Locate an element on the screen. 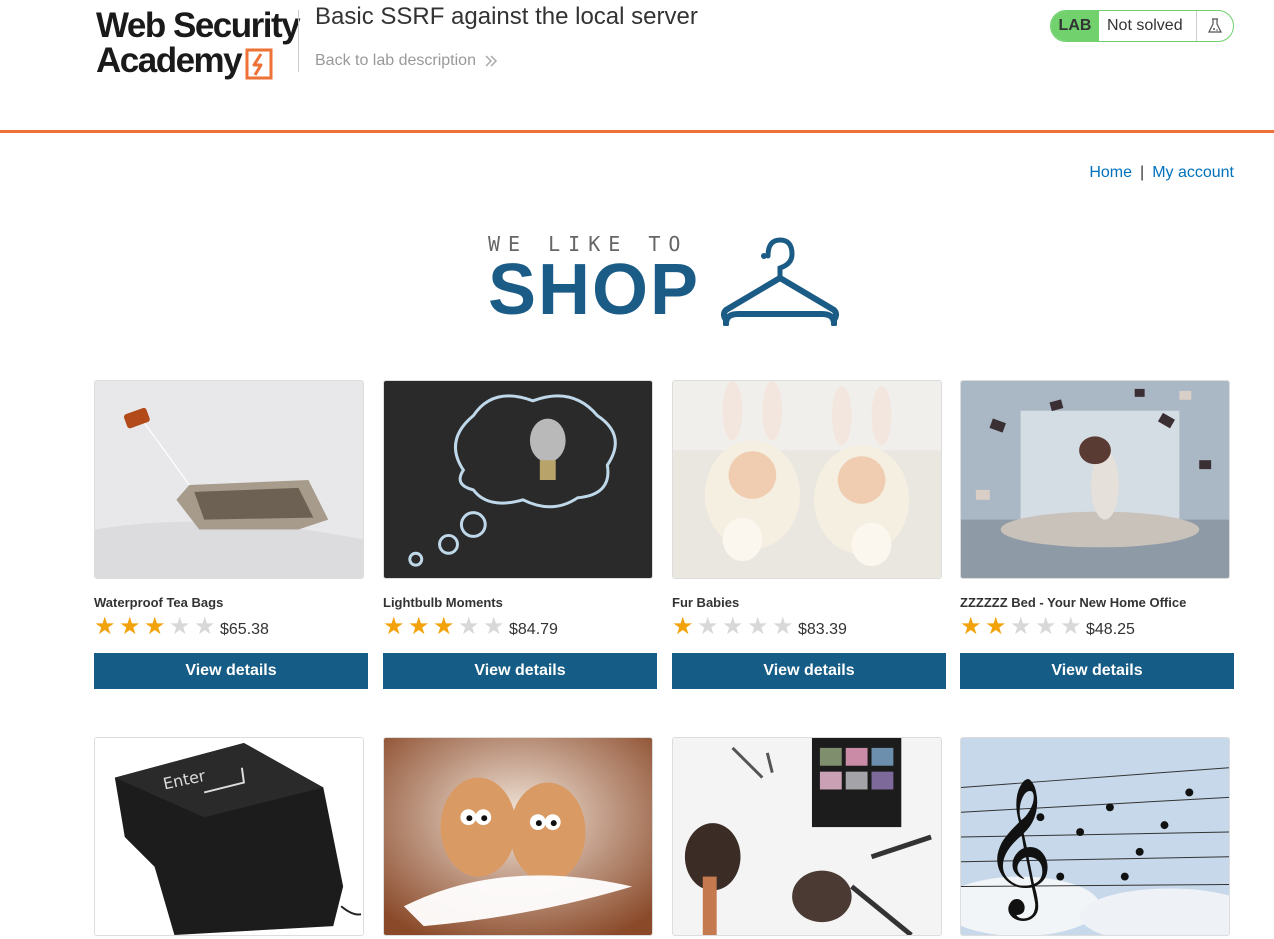 This screenshot has width=1274, height=939. my-account-link: My account is located at coordinates (1193, 172).